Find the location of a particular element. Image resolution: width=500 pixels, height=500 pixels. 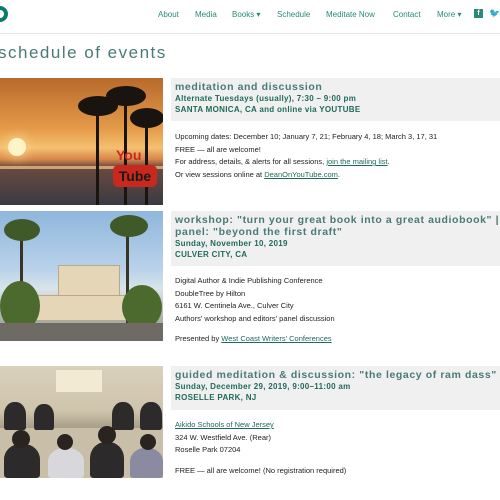

event-detail: 324 W. Westfield Ave. (Rear) is located at coordinates (223, 437).